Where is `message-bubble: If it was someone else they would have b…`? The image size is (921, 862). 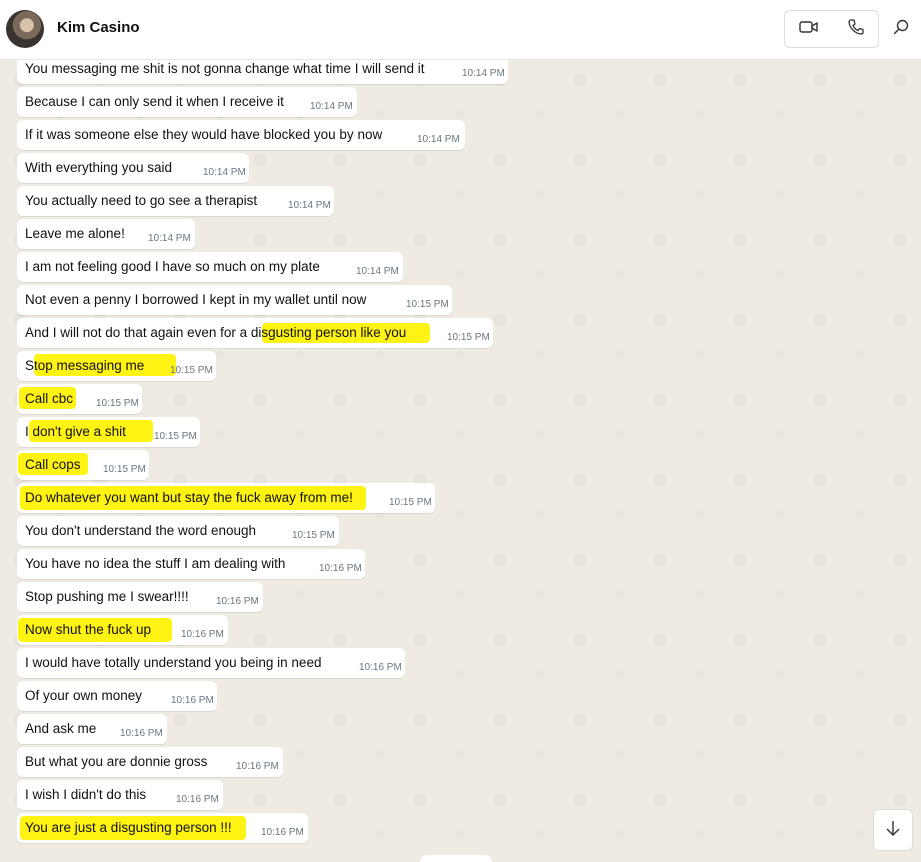
message-bubble: If it was someone else they would have b… is located at coordinates (241, 135).